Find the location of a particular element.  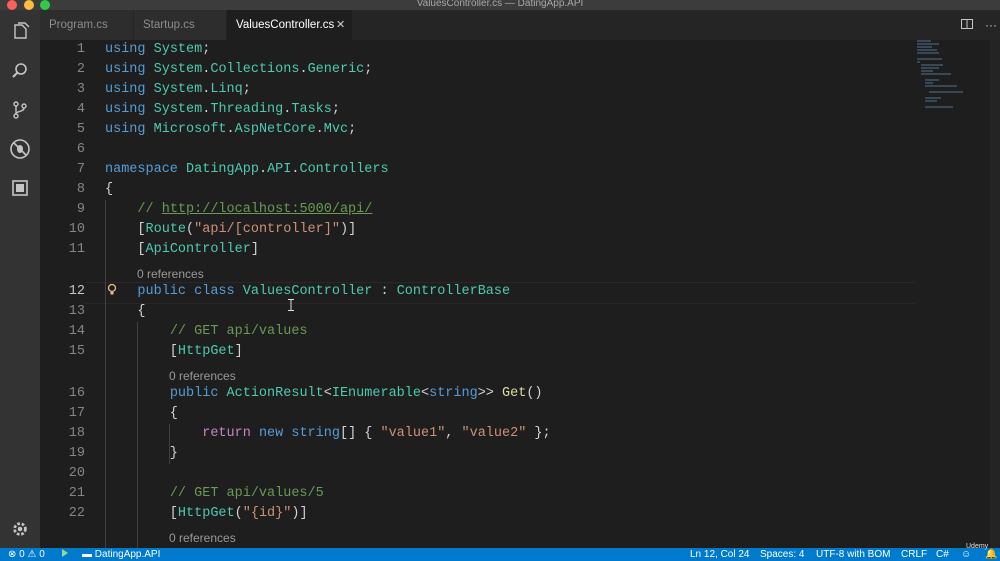

extensions-icon is located at coordinates (20, 188).